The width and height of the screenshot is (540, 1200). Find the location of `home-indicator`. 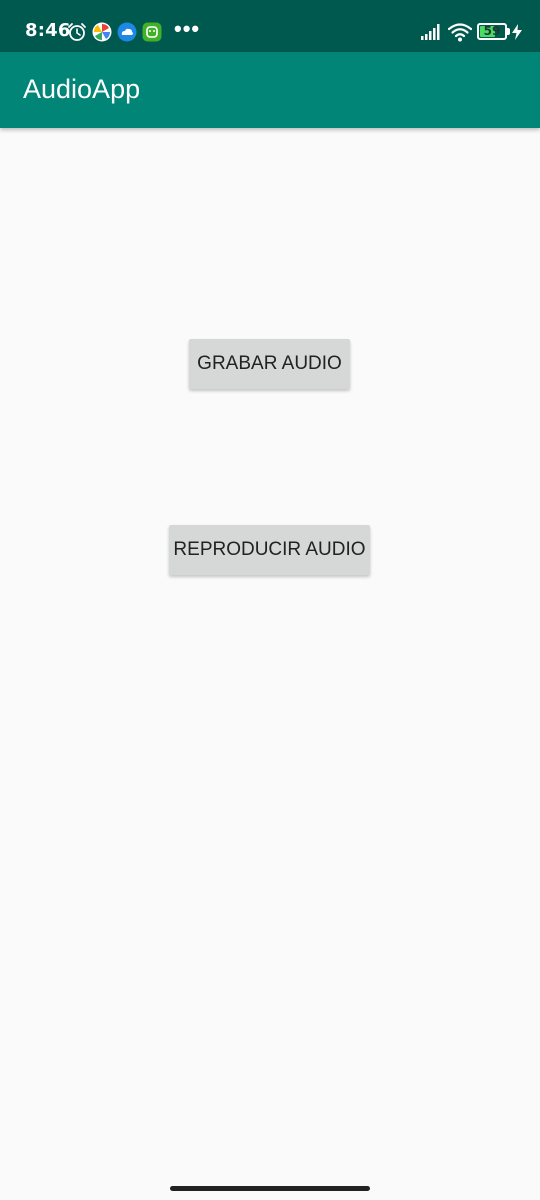

home-indicator is located at coordinates (270, 1188).